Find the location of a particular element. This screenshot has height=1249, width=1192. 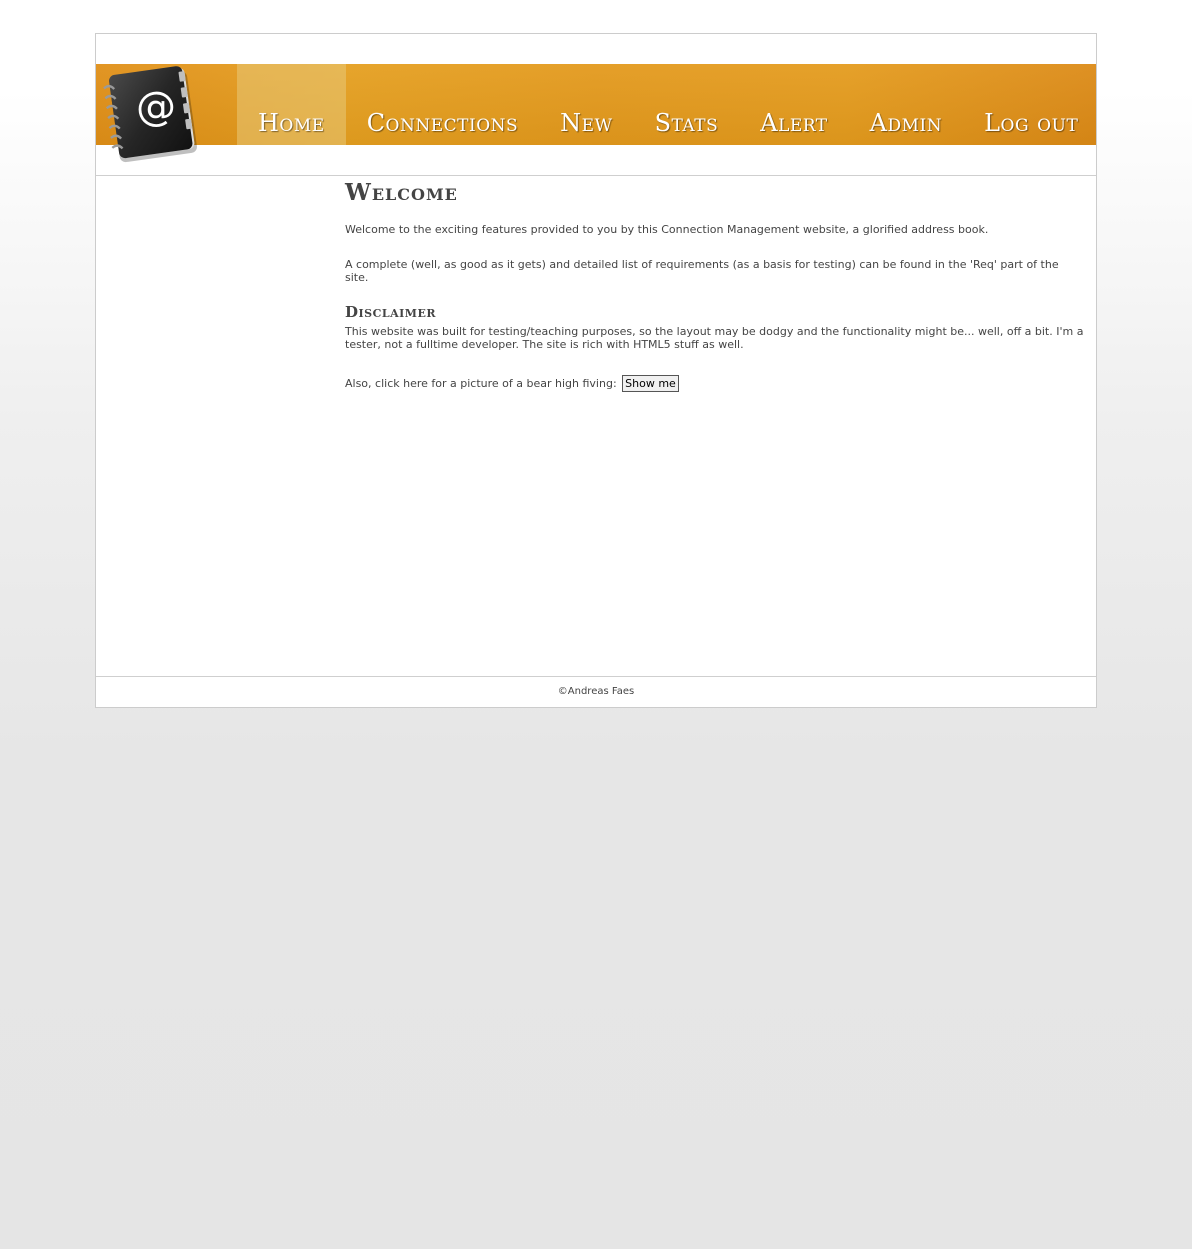

nav-item-connections: Connections is located at coordinates (442, 104).